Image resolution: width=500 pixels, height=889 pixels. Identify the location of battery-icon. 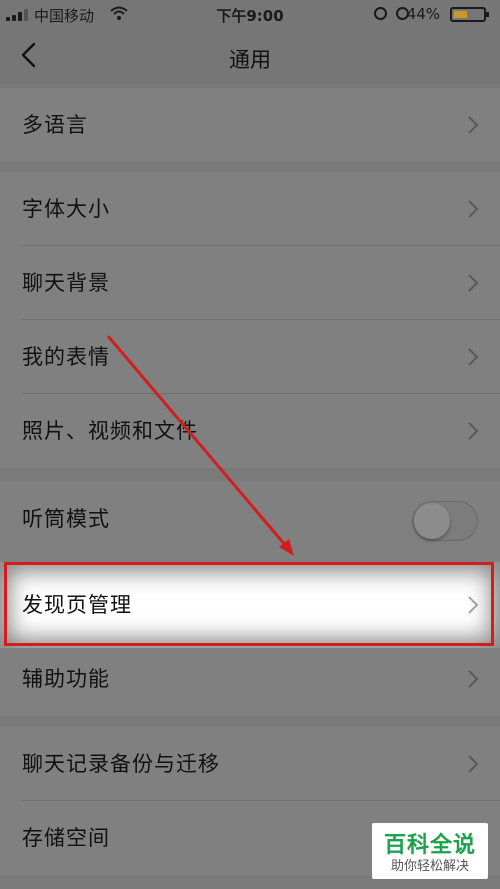
(469, 14).